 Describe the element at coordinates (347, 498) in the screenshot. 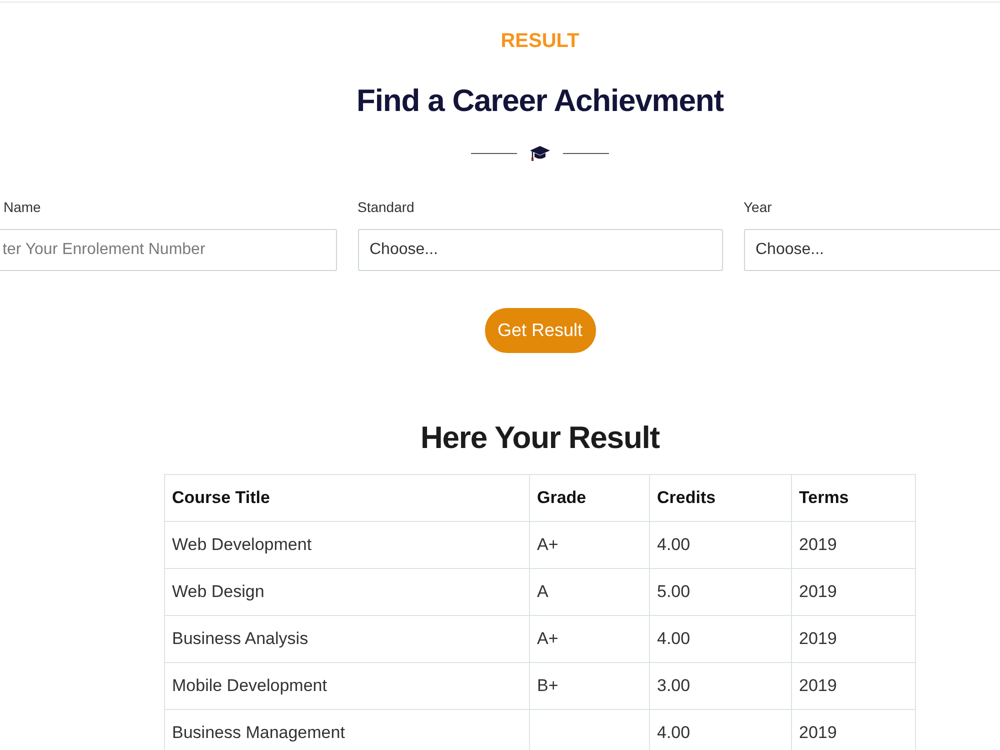

I see `column-header: Course Title` at that location.